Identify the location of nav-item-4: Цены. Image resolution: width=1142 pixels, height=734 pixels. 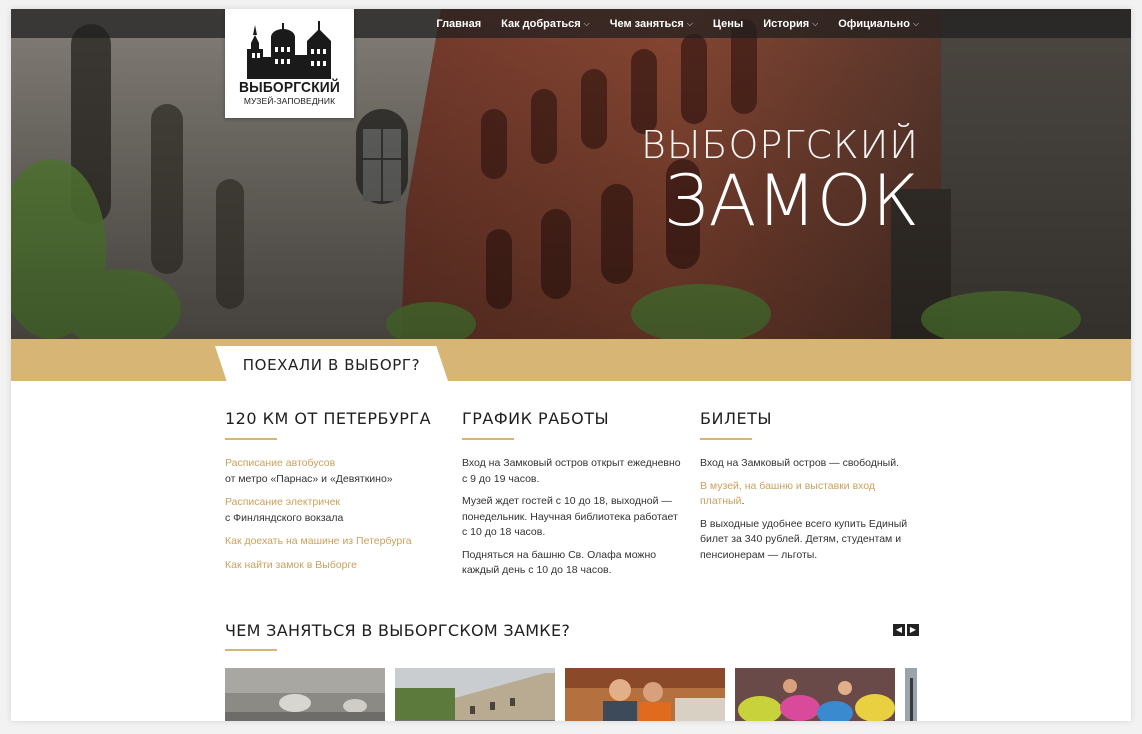
(728, 24).